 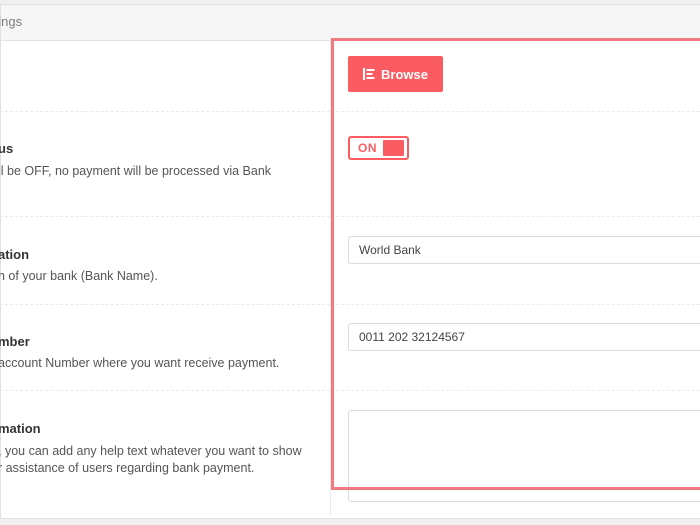 What do you see at coordinates (367, 148) in the screenshot?
I see `toggle-label: ON` at bounding box center [367, 148].